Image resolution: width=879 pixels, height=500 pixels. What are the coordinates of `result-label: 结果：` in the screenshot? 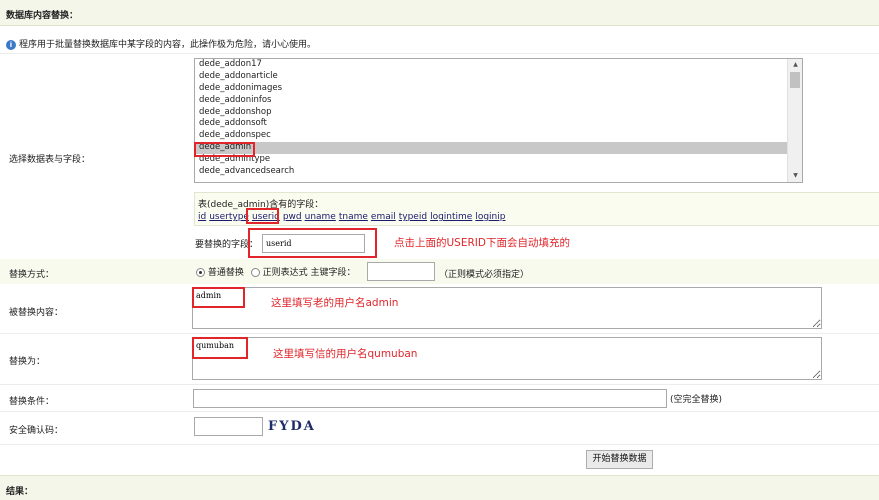 It's located at (20, 492).